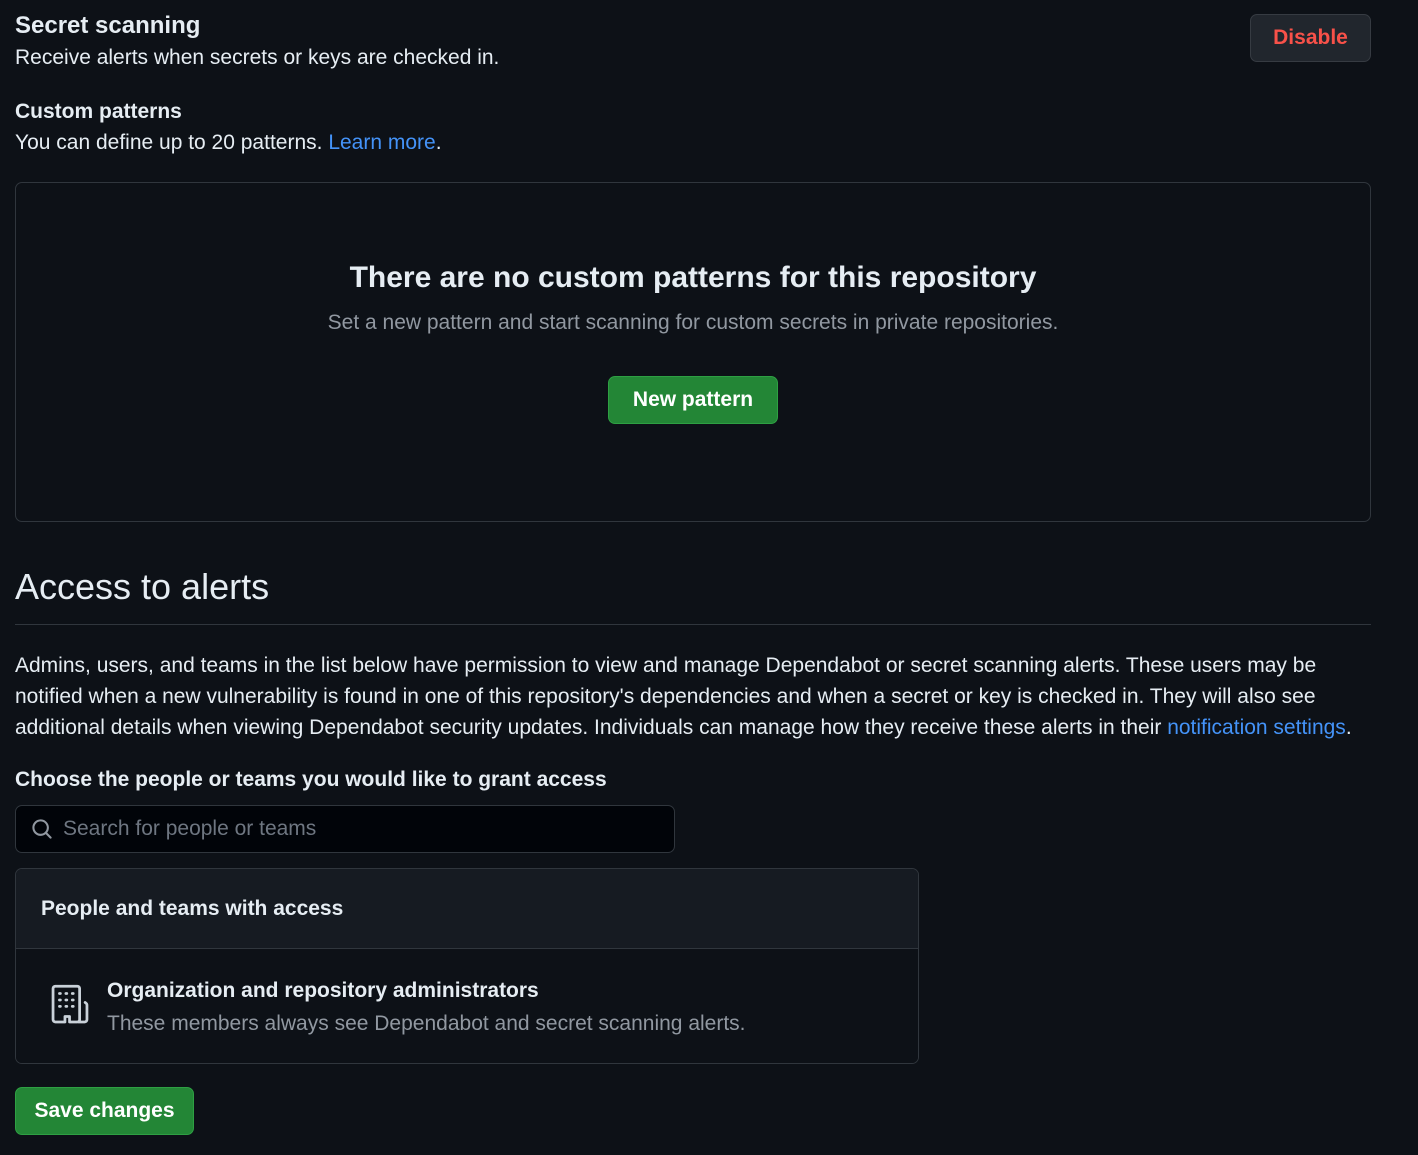 Image resolution: width=1418 pixels, height=1155 pixels. Describe the element at coordinates (142, 586) in the screenshot. I see `access-heading: Access to alerts` at that location.